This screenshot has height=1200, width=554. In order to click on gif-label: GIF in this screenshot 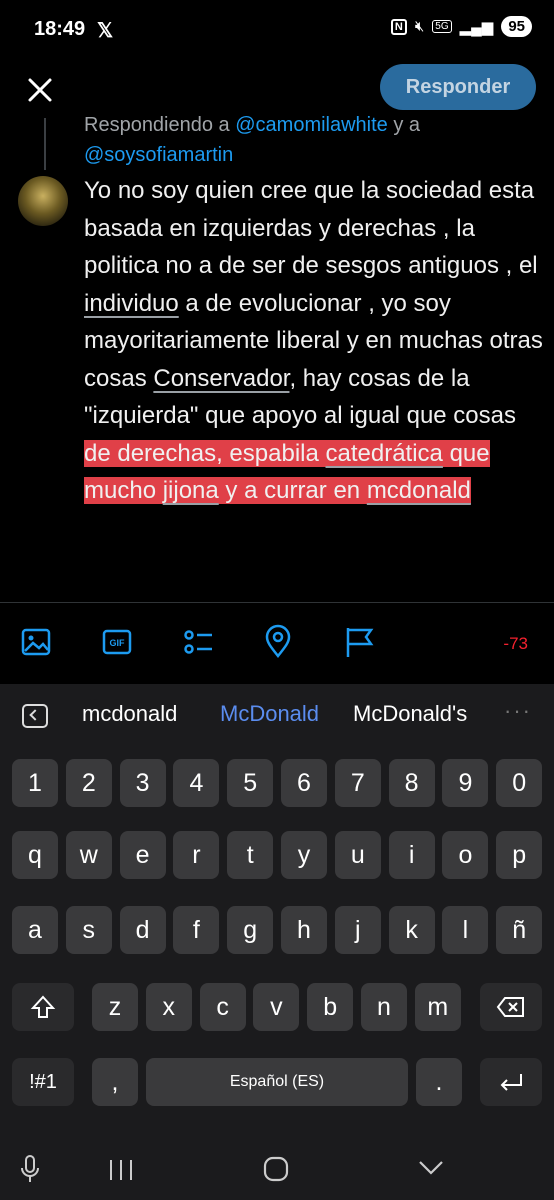, I will do `click(118, 643)`.